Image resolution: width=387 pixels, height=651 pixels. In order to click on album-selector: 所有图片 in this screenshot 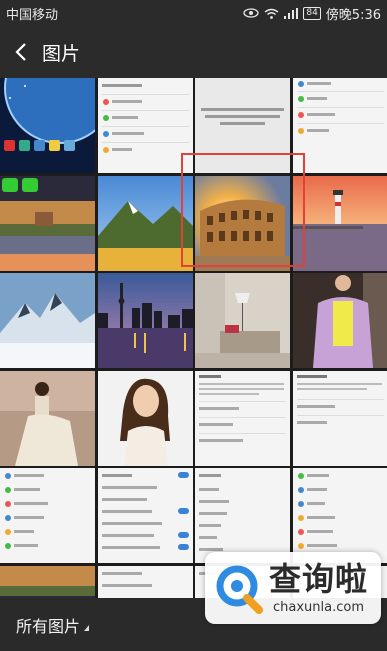, I will do `click(53, 625)`.